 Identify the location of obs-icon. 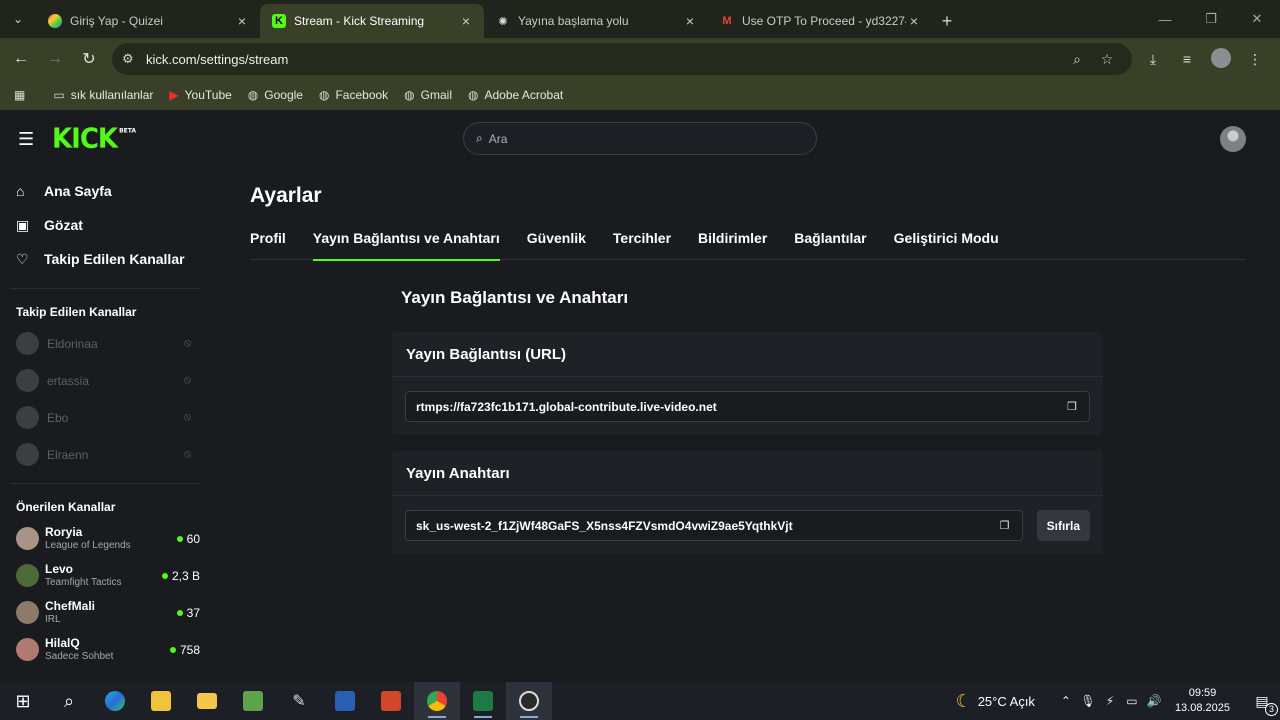
(529, 701).